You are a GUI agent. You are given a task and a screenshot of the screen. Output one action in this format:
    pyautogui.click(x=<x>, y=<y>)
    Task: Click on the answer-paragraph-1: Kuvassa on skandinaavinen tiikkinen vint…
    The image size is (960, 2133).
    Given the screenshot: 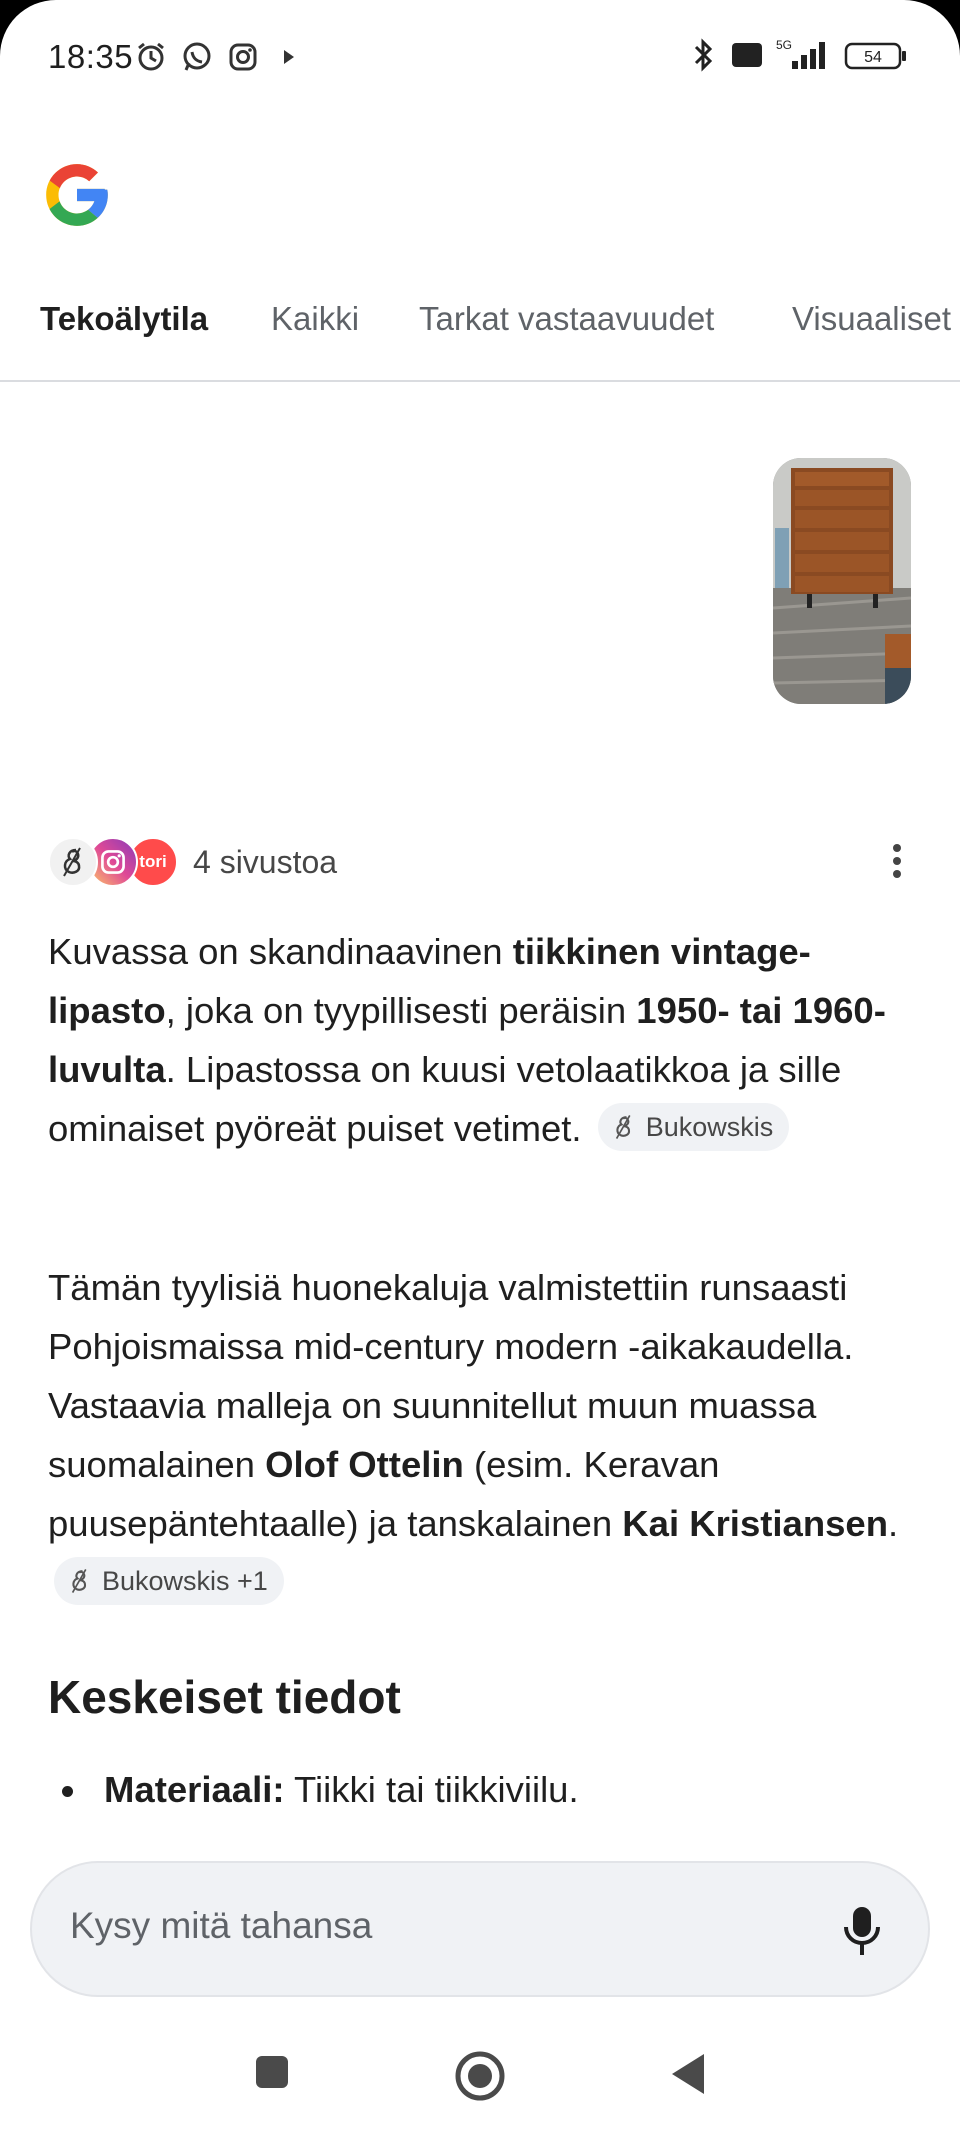 What is the action you would take?
    pyautogui.click(x=482, y=1040)
    